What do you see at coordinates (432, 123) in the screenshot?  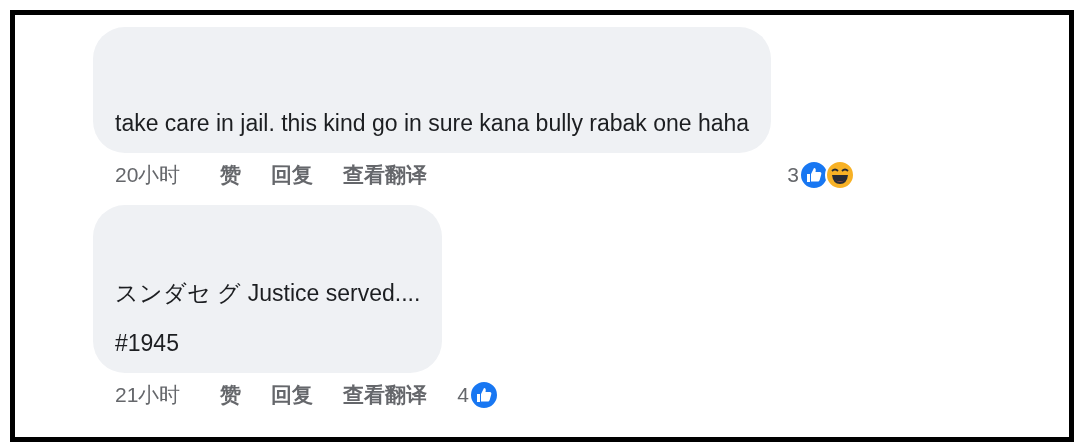 I see `comment-text: take care in jail. this kind go in sure kana bully rabak one haha` at bounding box center [432, 123].